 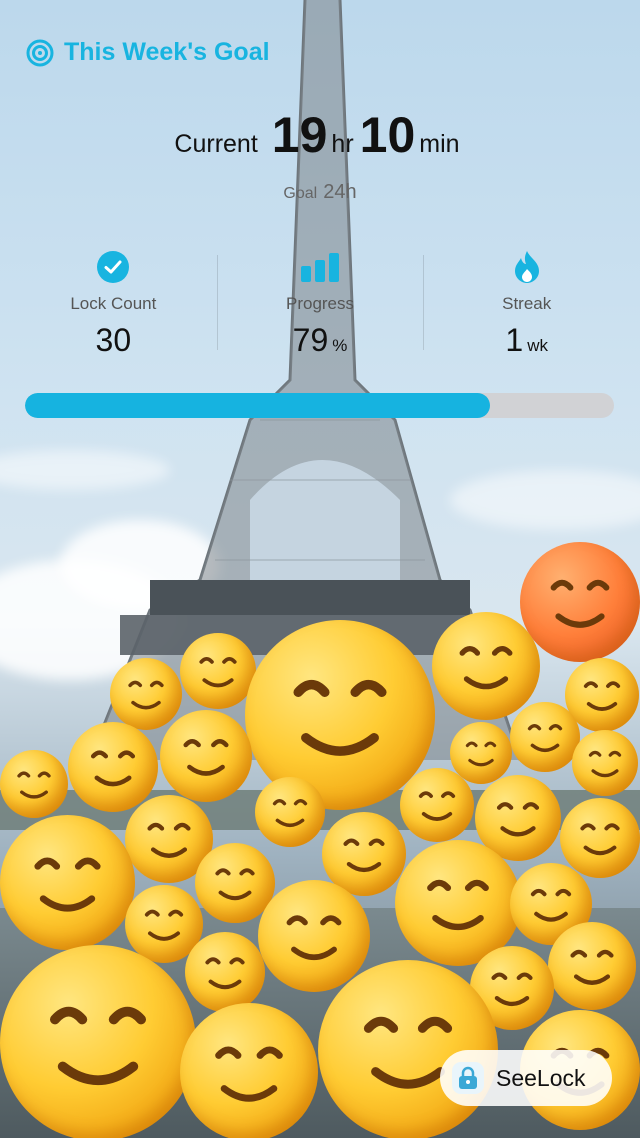 What do you see at coordinates (468, 1078) in the screenshot?
I see `lock-icon` at bounding box center [468, 1078].